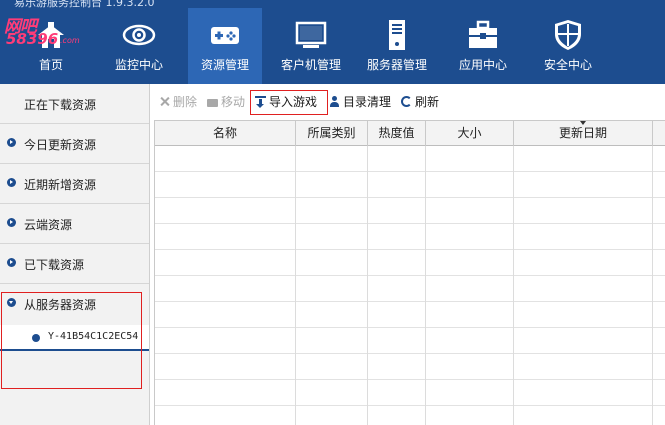 The image size is (665, 425). Describe the element at coordinates (32, 39) in the screenshot. I see `logo-text-2: 58396` at that location.